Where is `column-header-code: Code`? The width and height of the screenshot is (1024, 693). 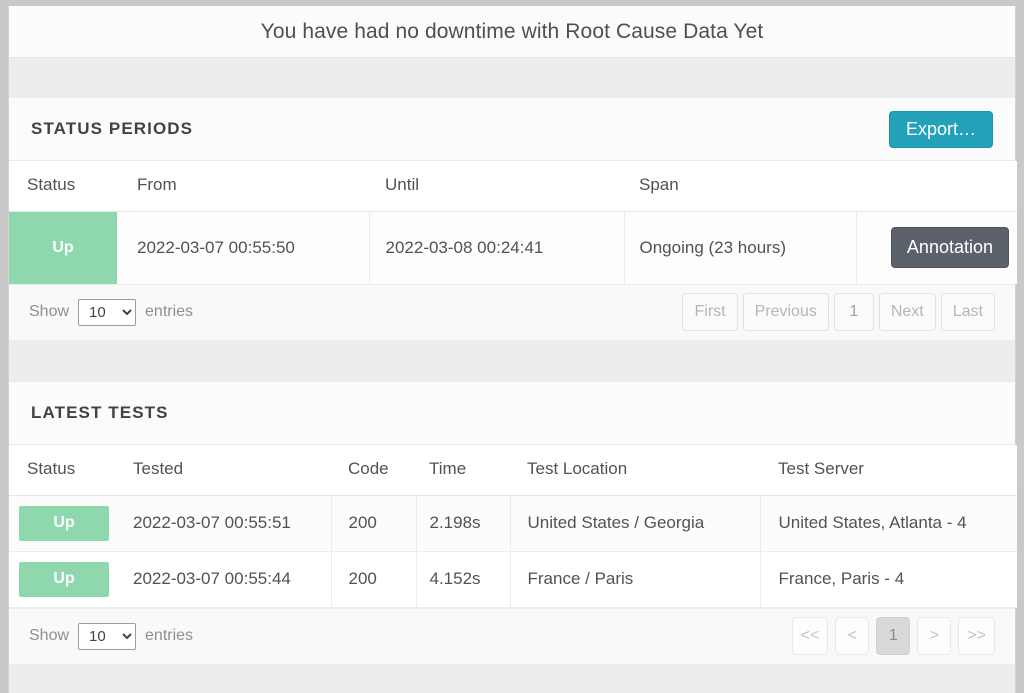
column-header-code: Code is located at coordinates (373, 470).